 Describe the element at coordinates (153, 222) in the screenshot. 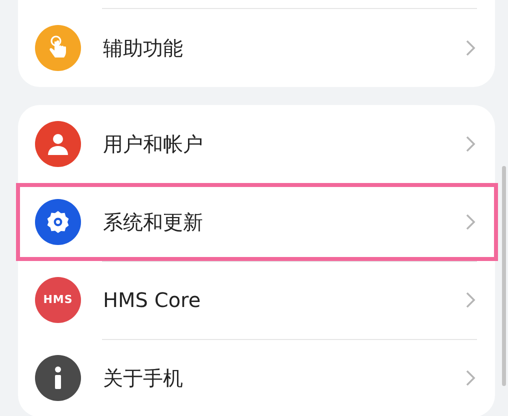

I see `row-label: 系统和更新` at that location.